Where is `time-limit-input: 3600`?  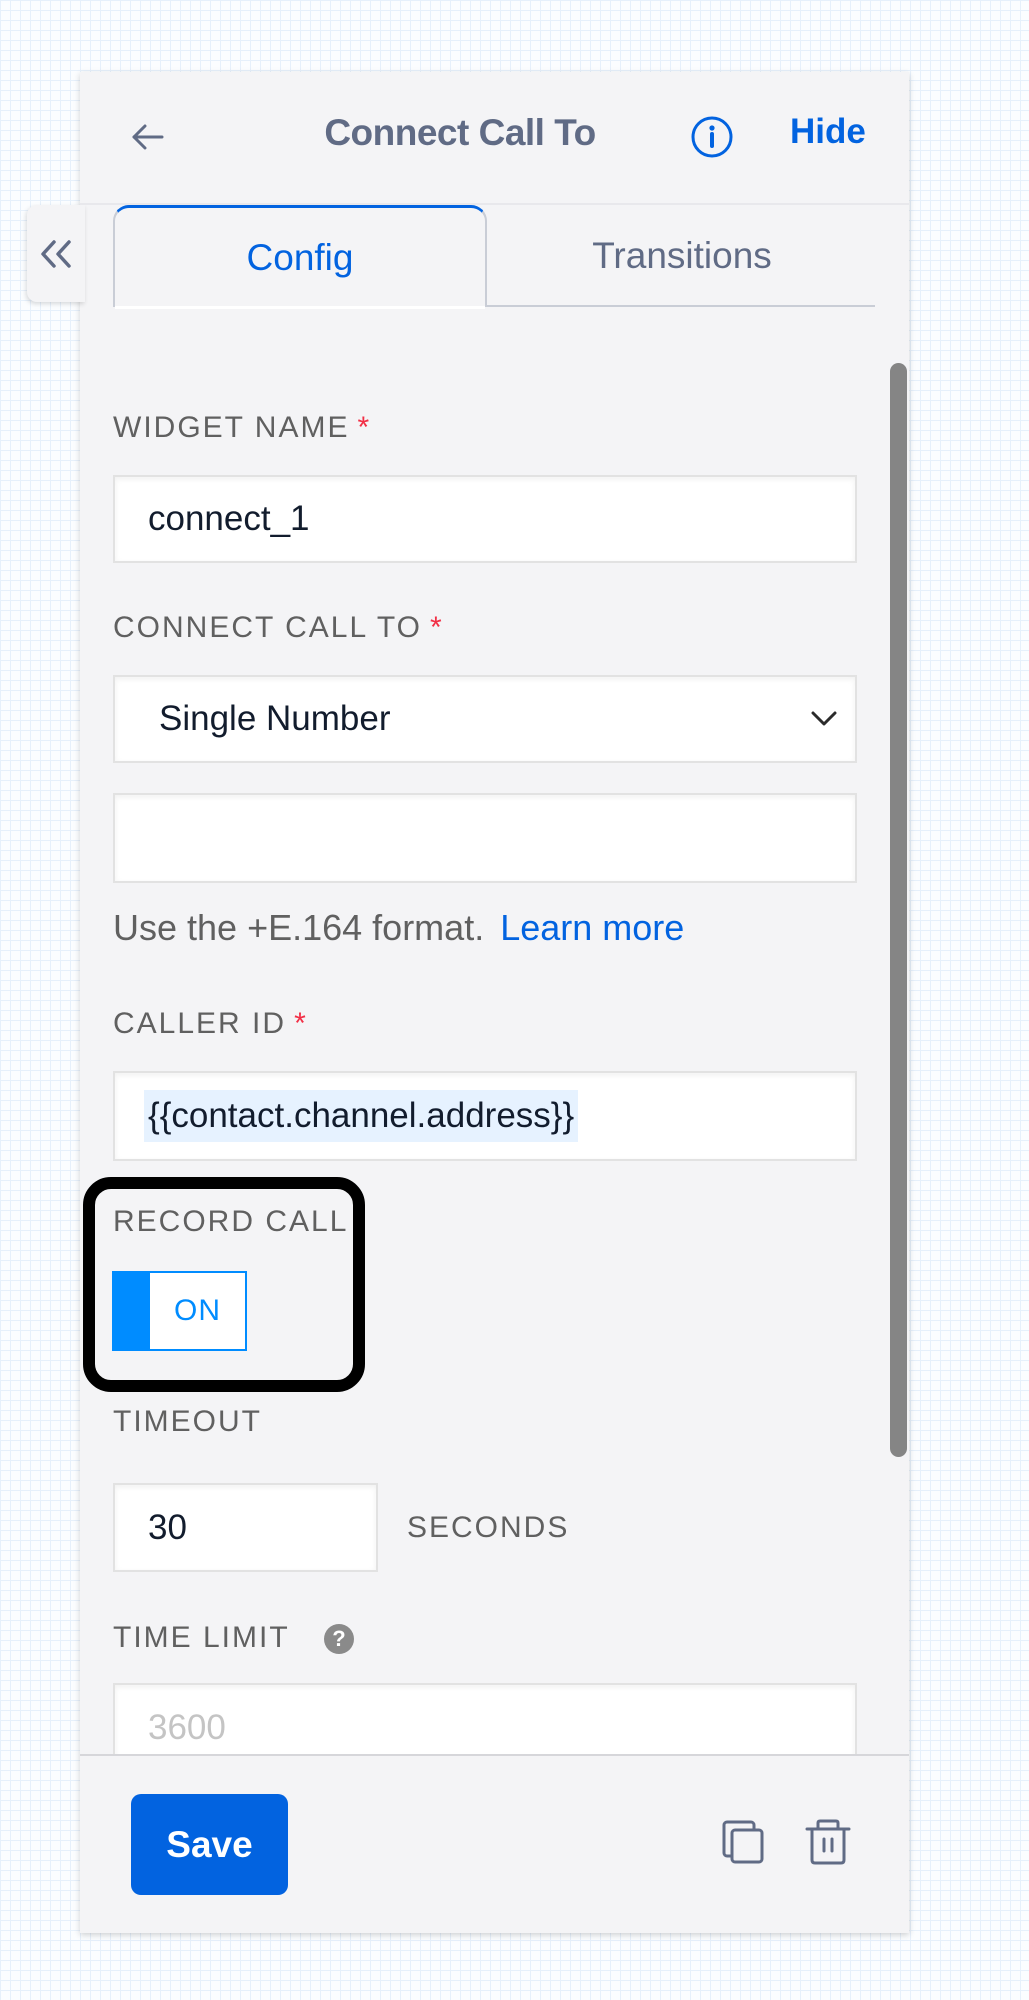
time-limit-input: 3600 is located at coordinates (485, 1718).